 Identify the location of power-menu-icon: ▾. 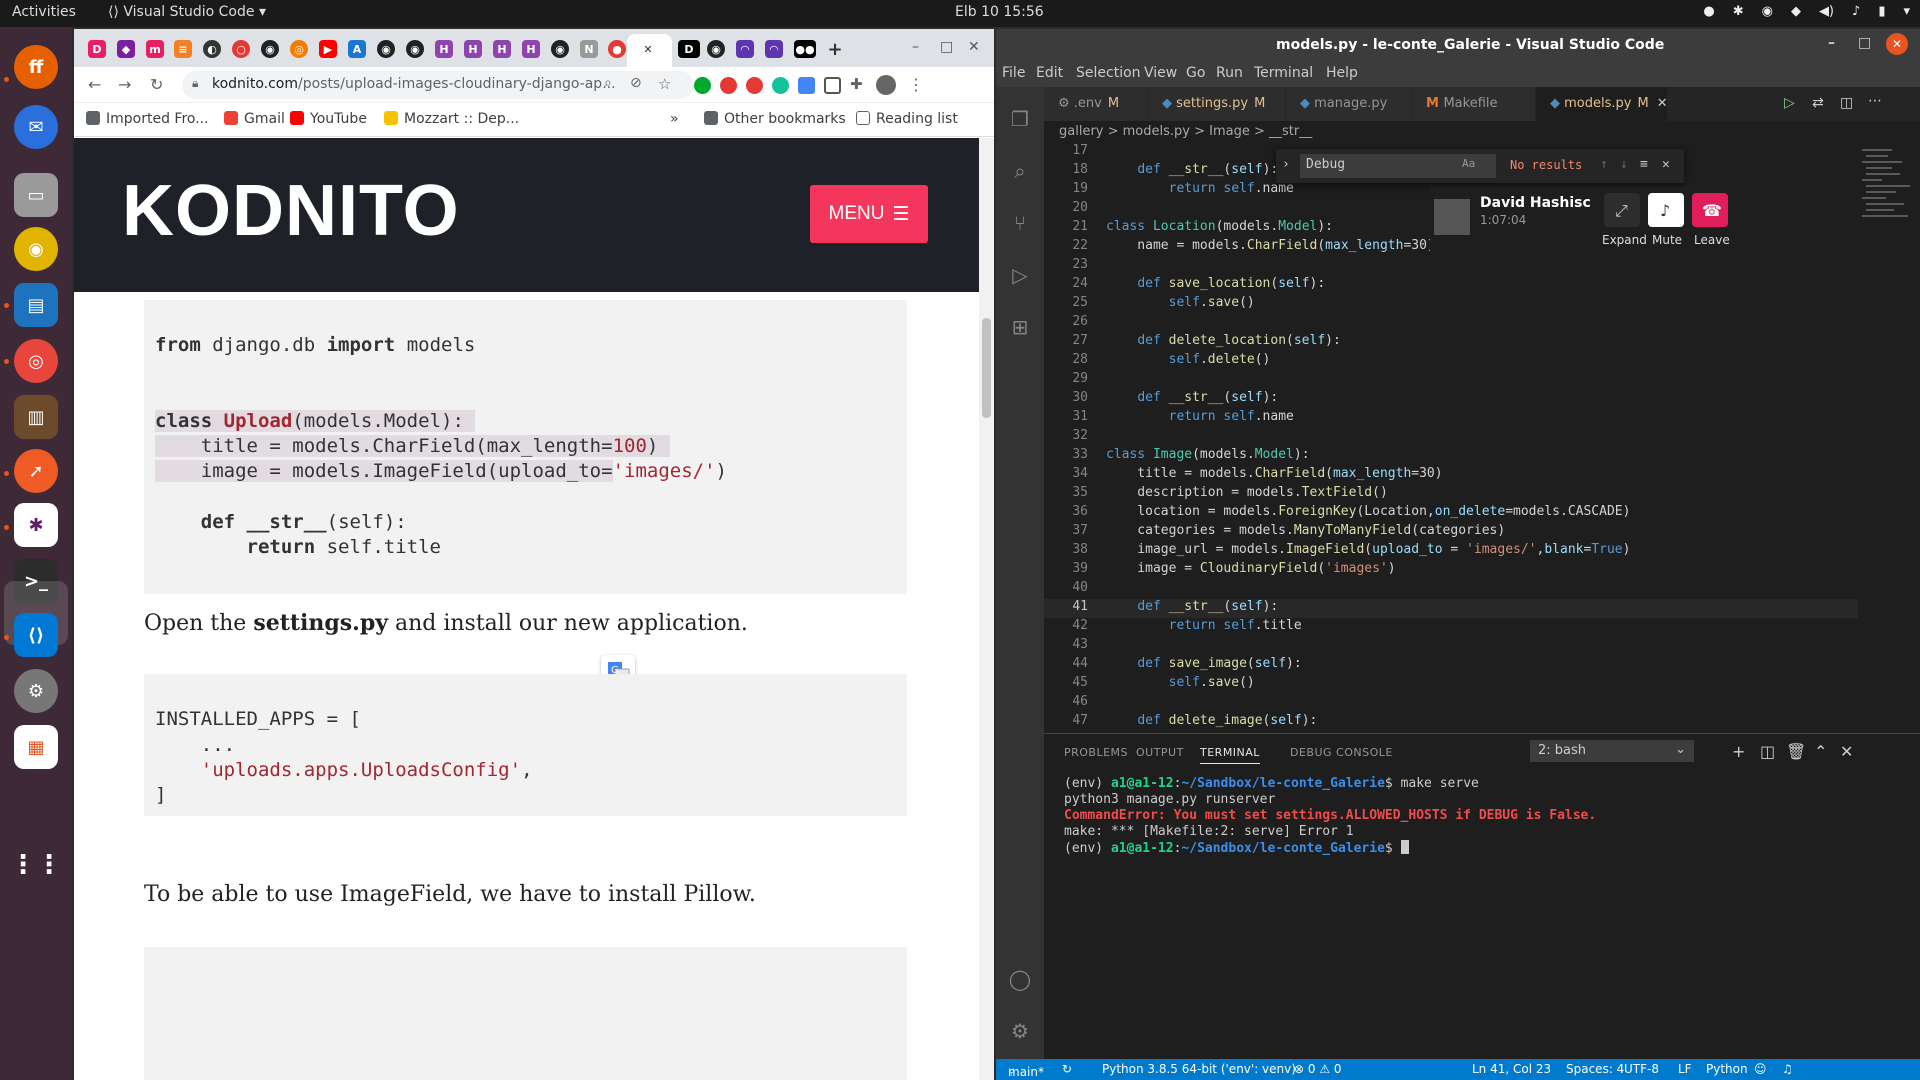
(1906, 11).